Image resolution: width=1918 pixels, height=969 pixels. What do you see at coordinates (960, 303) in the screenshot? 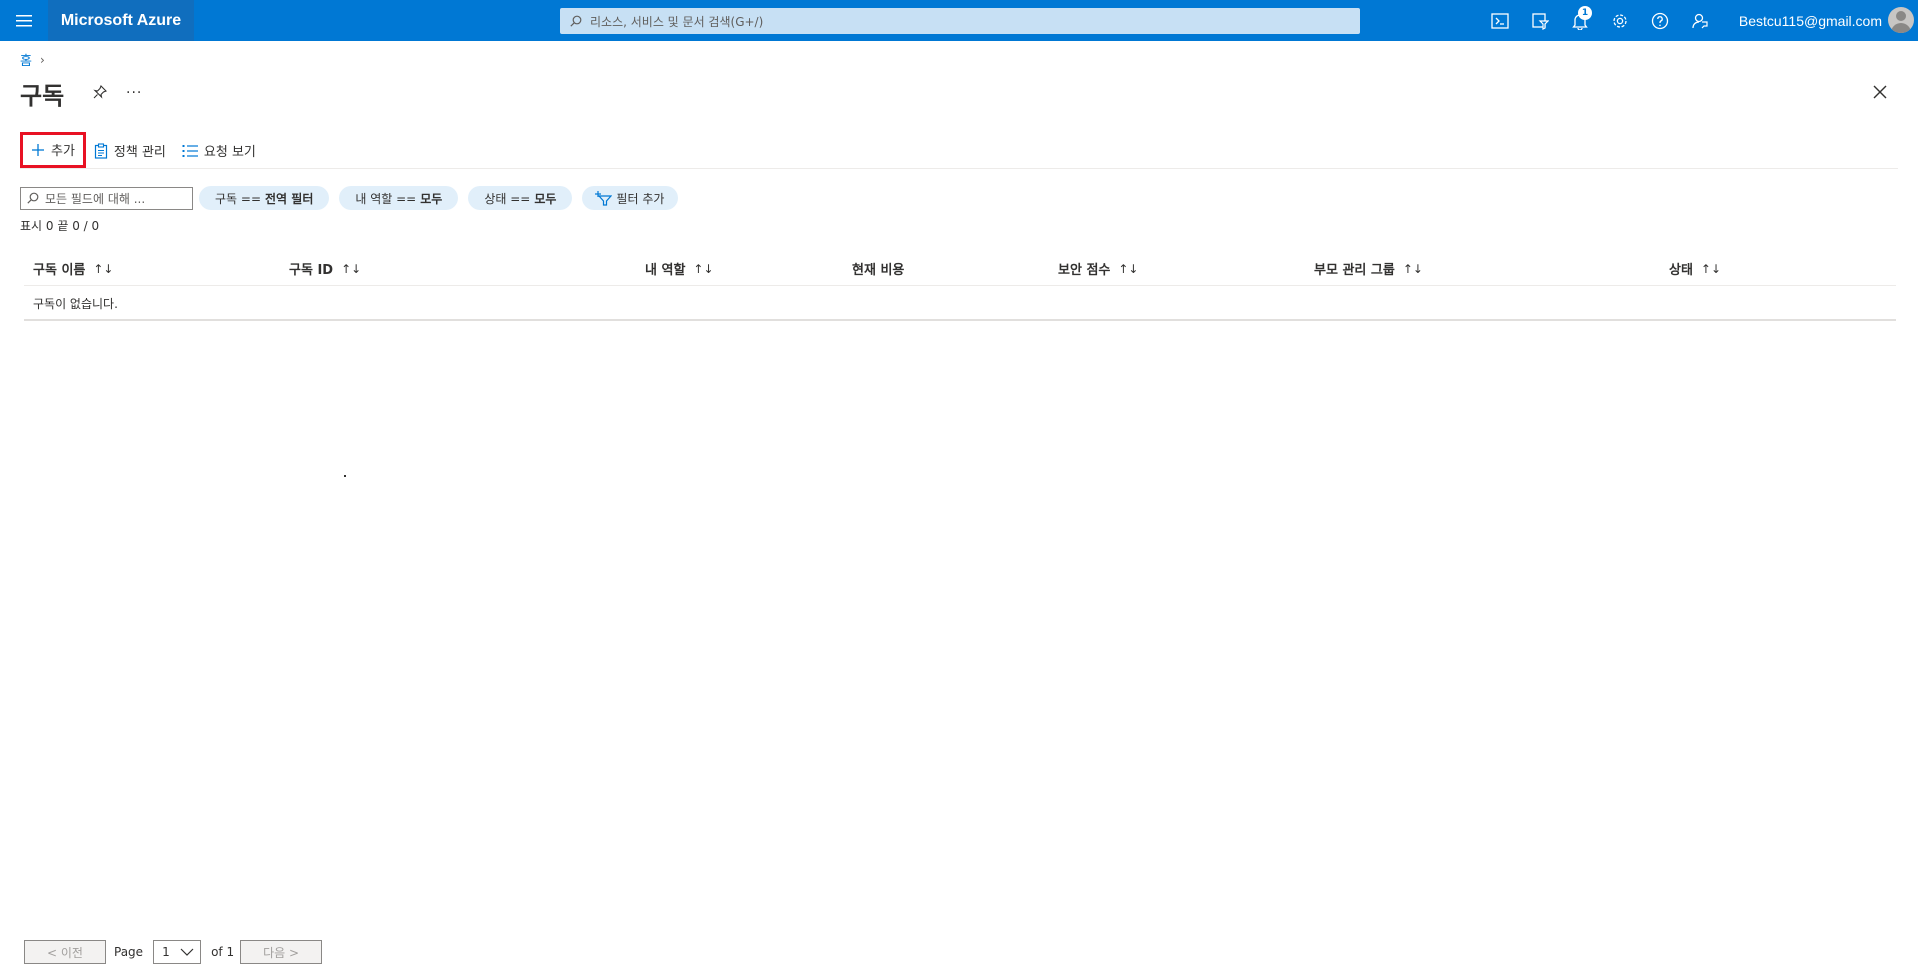
I see `empty-message: 구독이 없습니다.` at bounding box center [960, 303].